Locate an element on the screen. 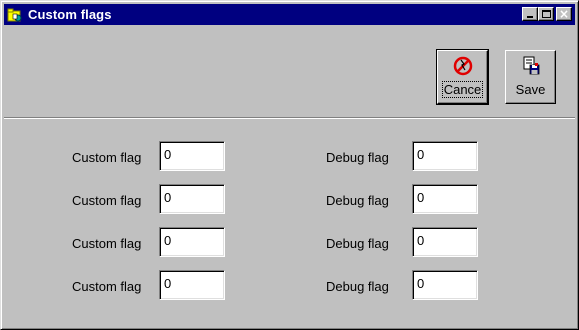 Image resolution: width=579 pixels, height=330 pixels. custom-flag-label-2: Custom flag is located at coordinates (107, 200).